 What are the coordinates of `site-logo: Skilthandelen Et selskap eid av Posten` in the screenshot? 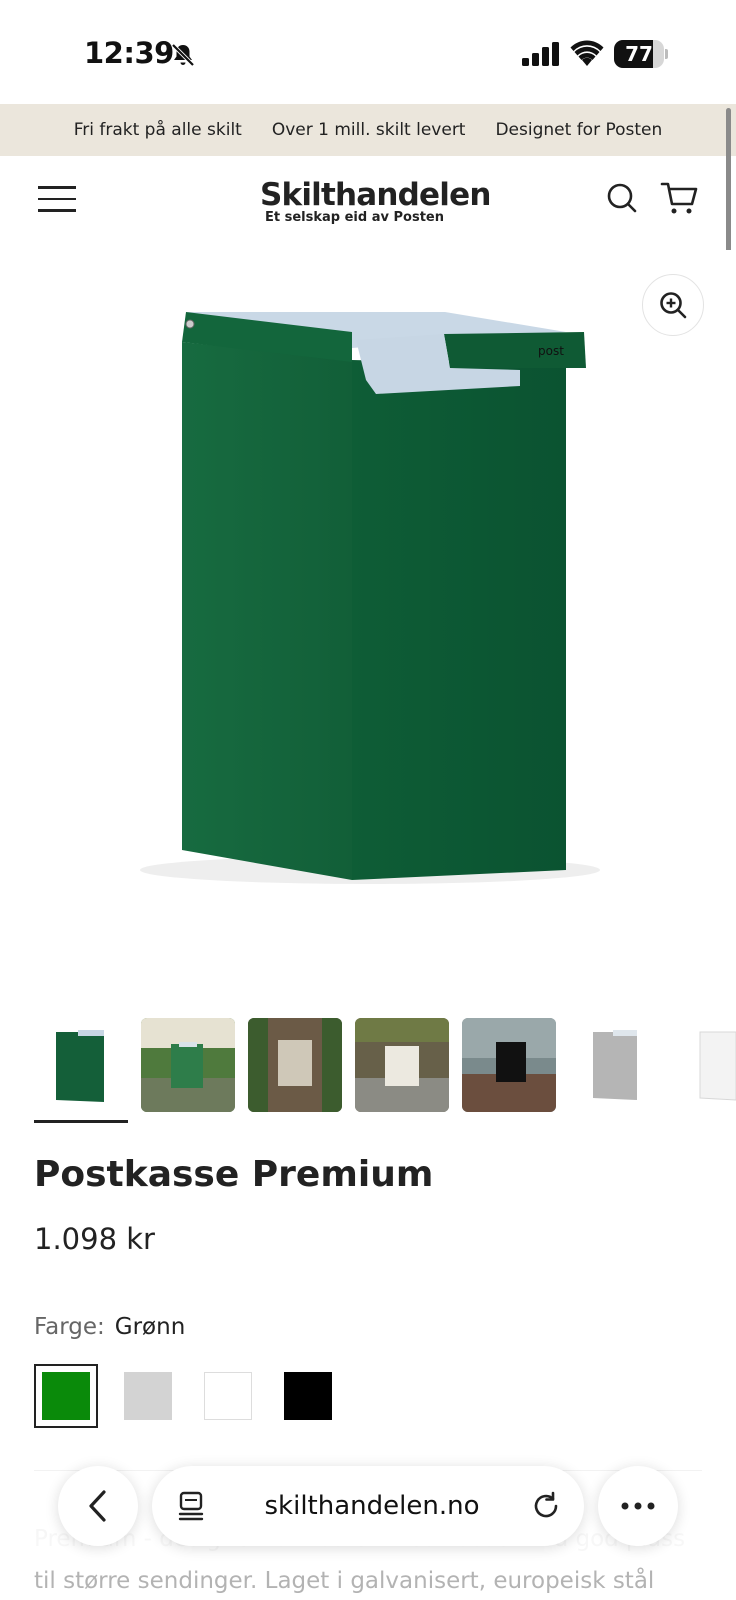 It's located at (375, 201).